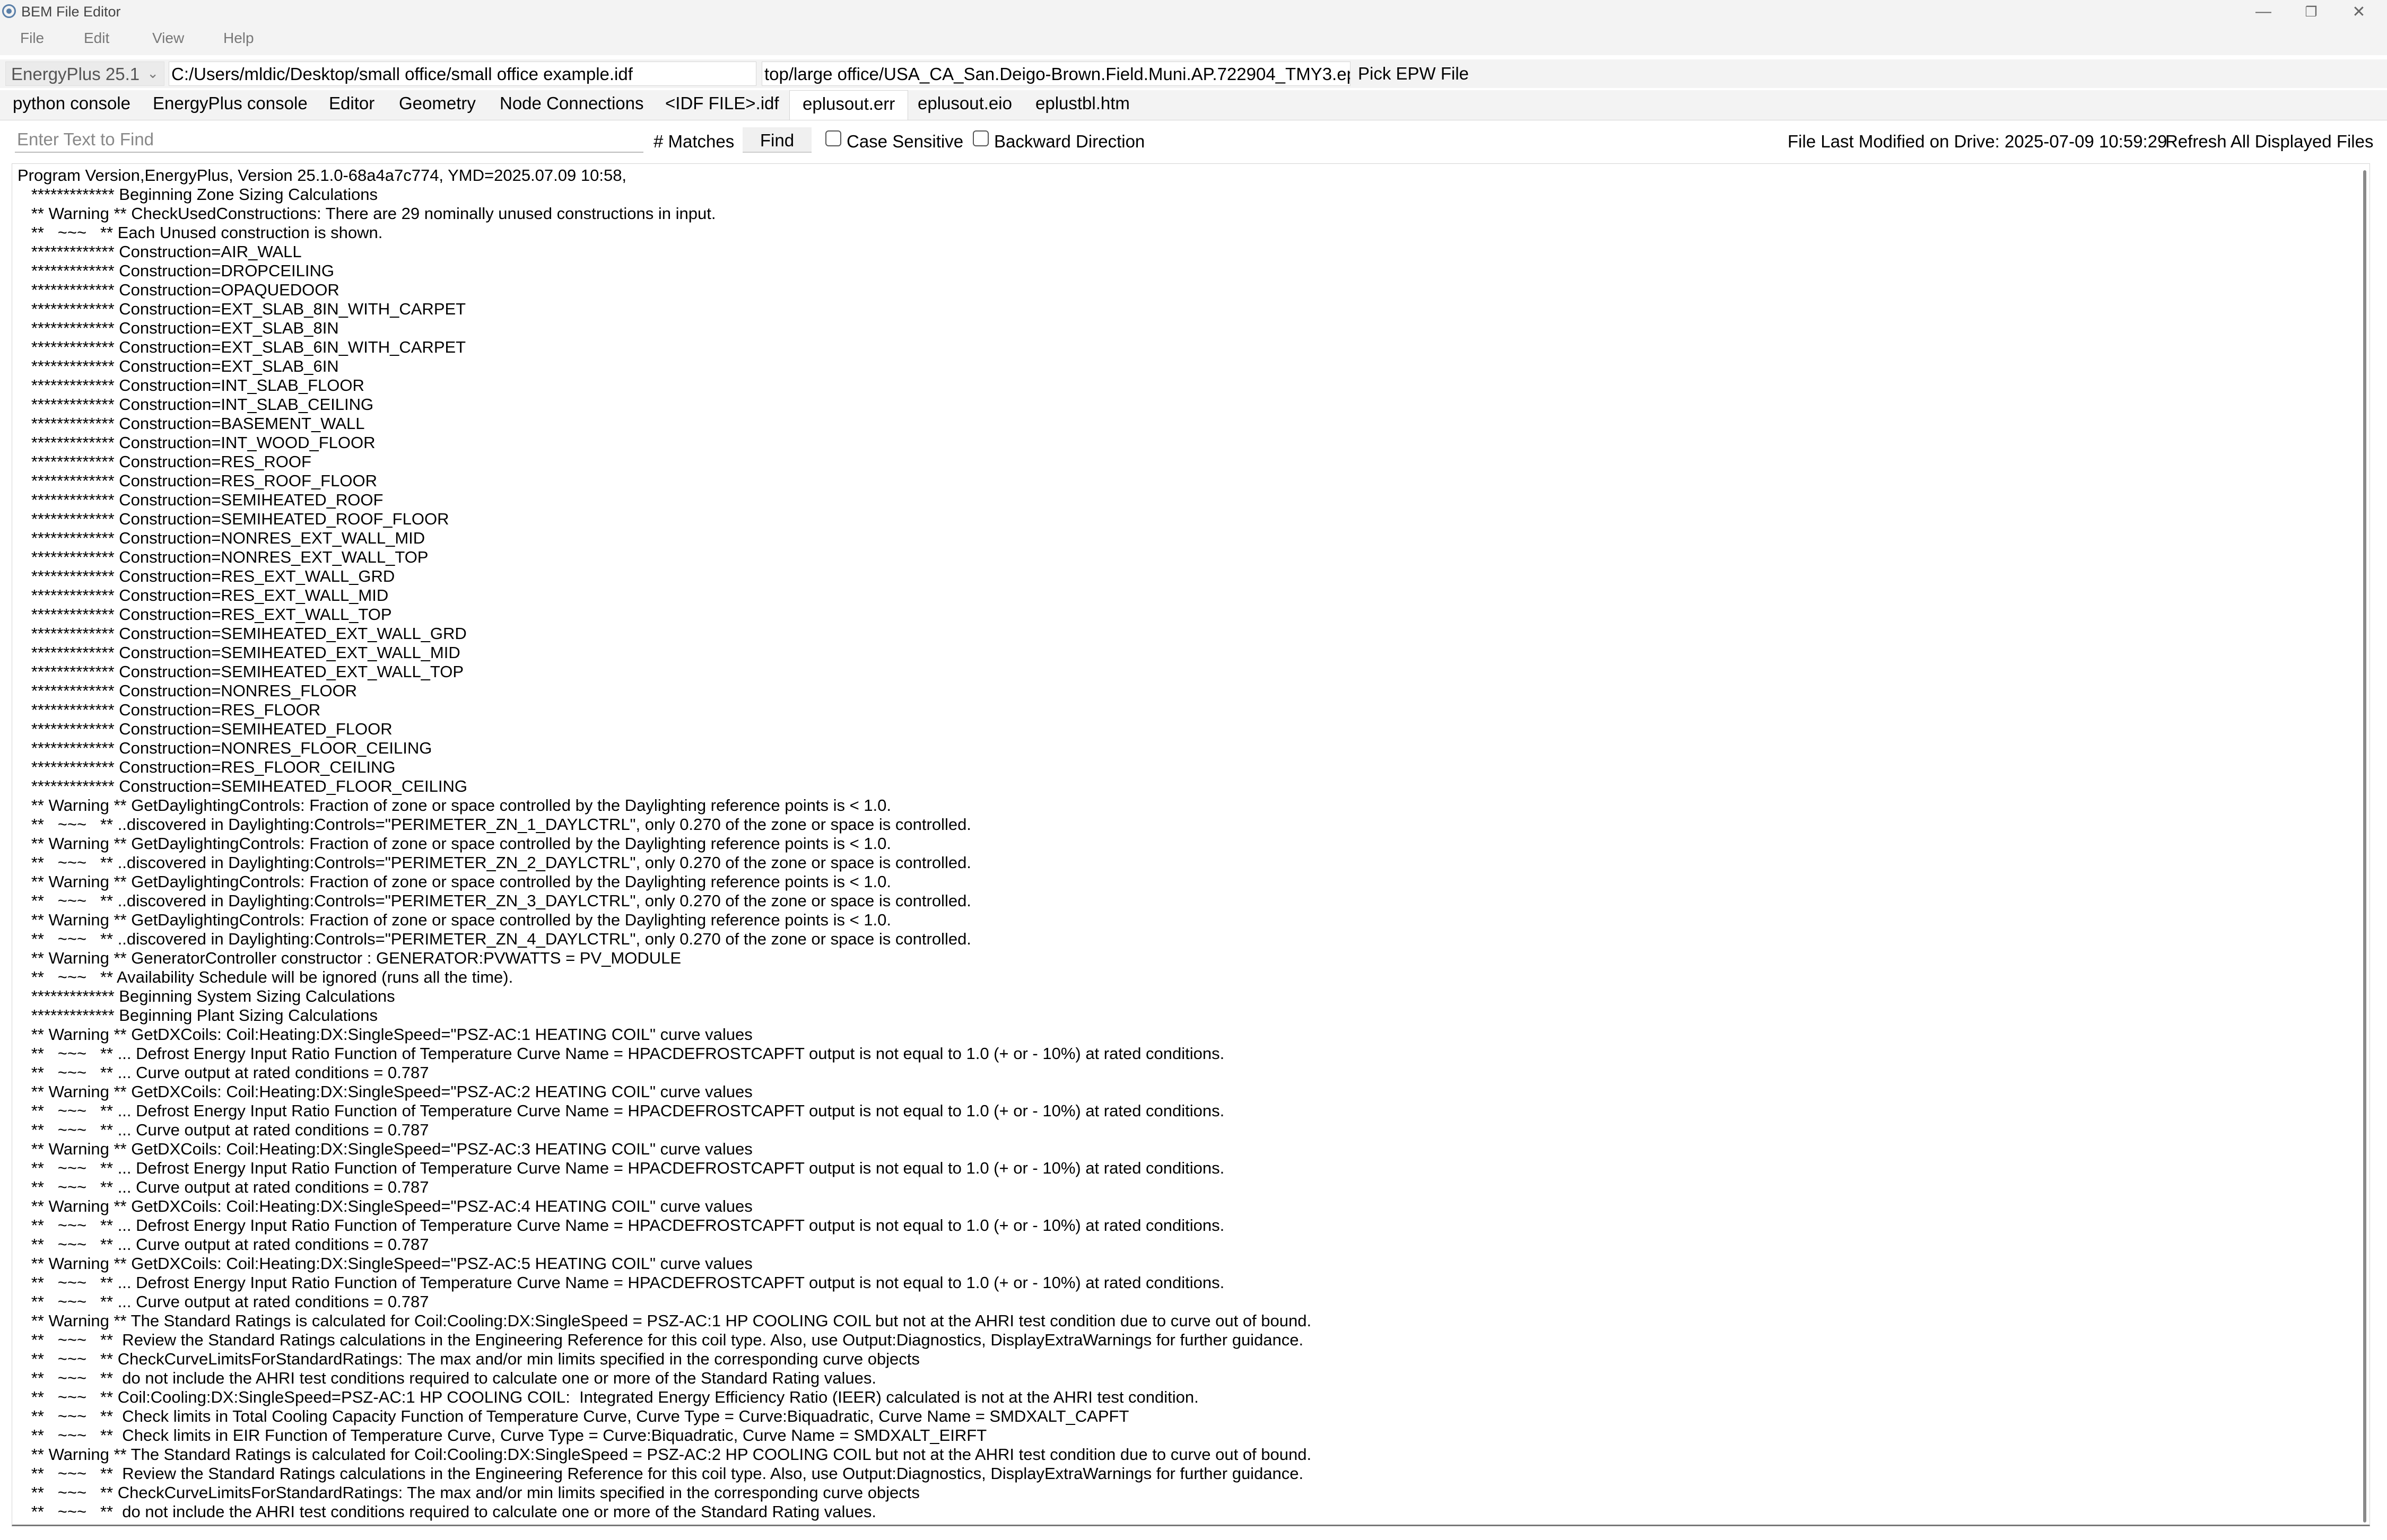  I want to click on tab-idf-file: <IDF FILE>.idf, so click(722, 103).